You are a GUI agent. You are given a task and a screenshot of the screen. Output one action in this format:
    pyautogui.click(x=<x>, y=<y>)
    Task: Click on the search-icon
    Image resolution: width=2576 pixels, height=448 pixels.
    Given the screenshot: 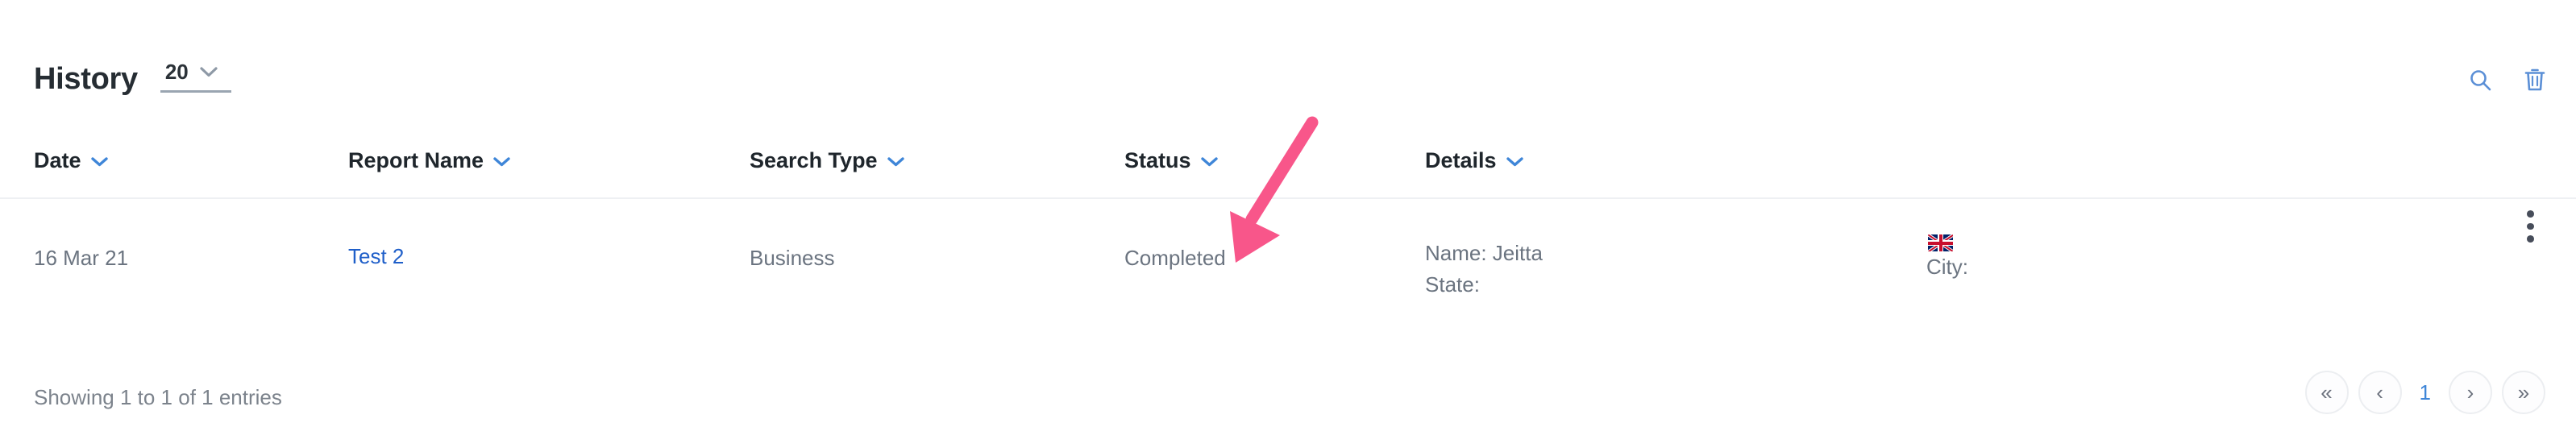 What is the action you would take?
    pyautogui.click(x=2480, y=79)
    